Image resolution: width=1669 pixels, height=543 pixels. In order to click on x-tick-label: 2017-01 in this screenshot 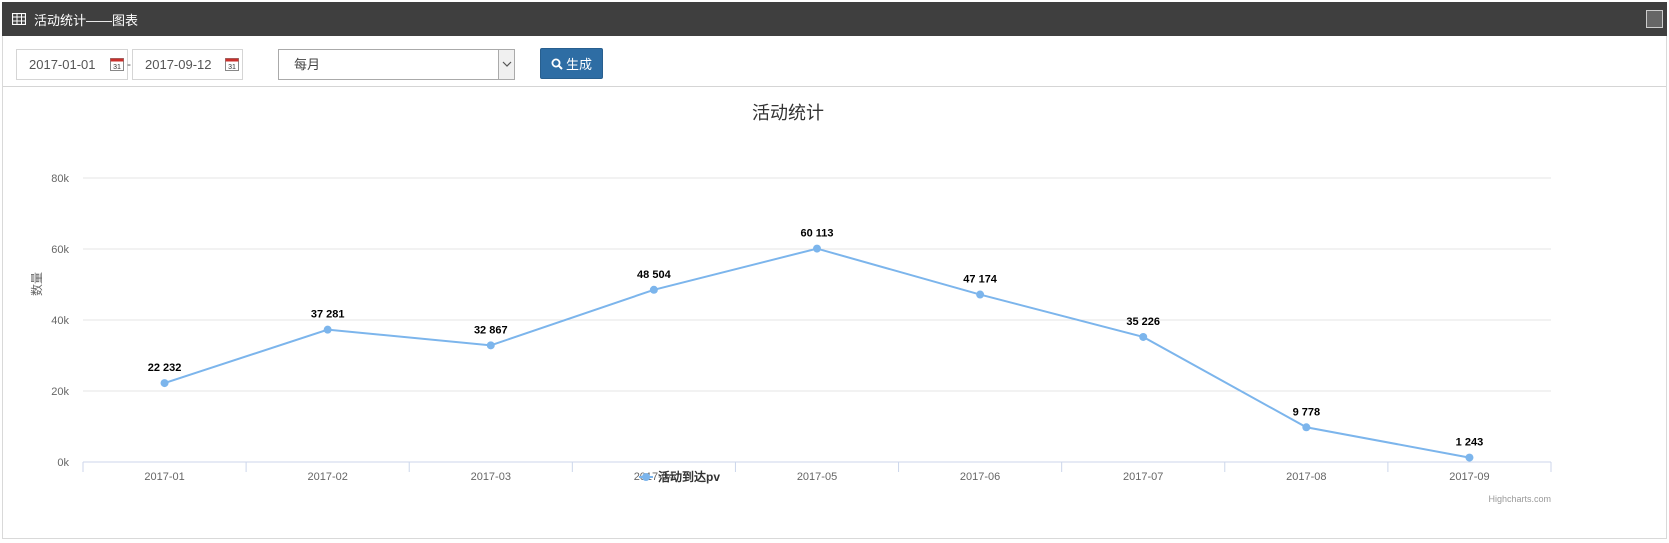, I will do `click(164, 477)`.